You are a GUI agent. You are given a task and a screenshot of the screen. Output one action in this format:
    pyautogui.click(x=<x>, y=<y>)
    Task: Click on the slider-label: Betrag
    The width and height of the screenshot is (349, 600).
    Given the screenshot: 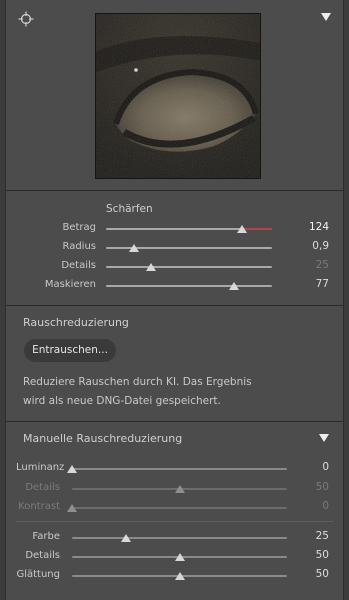 What is the action you would take?
    pyautogui.click(x=79, y=227)
    